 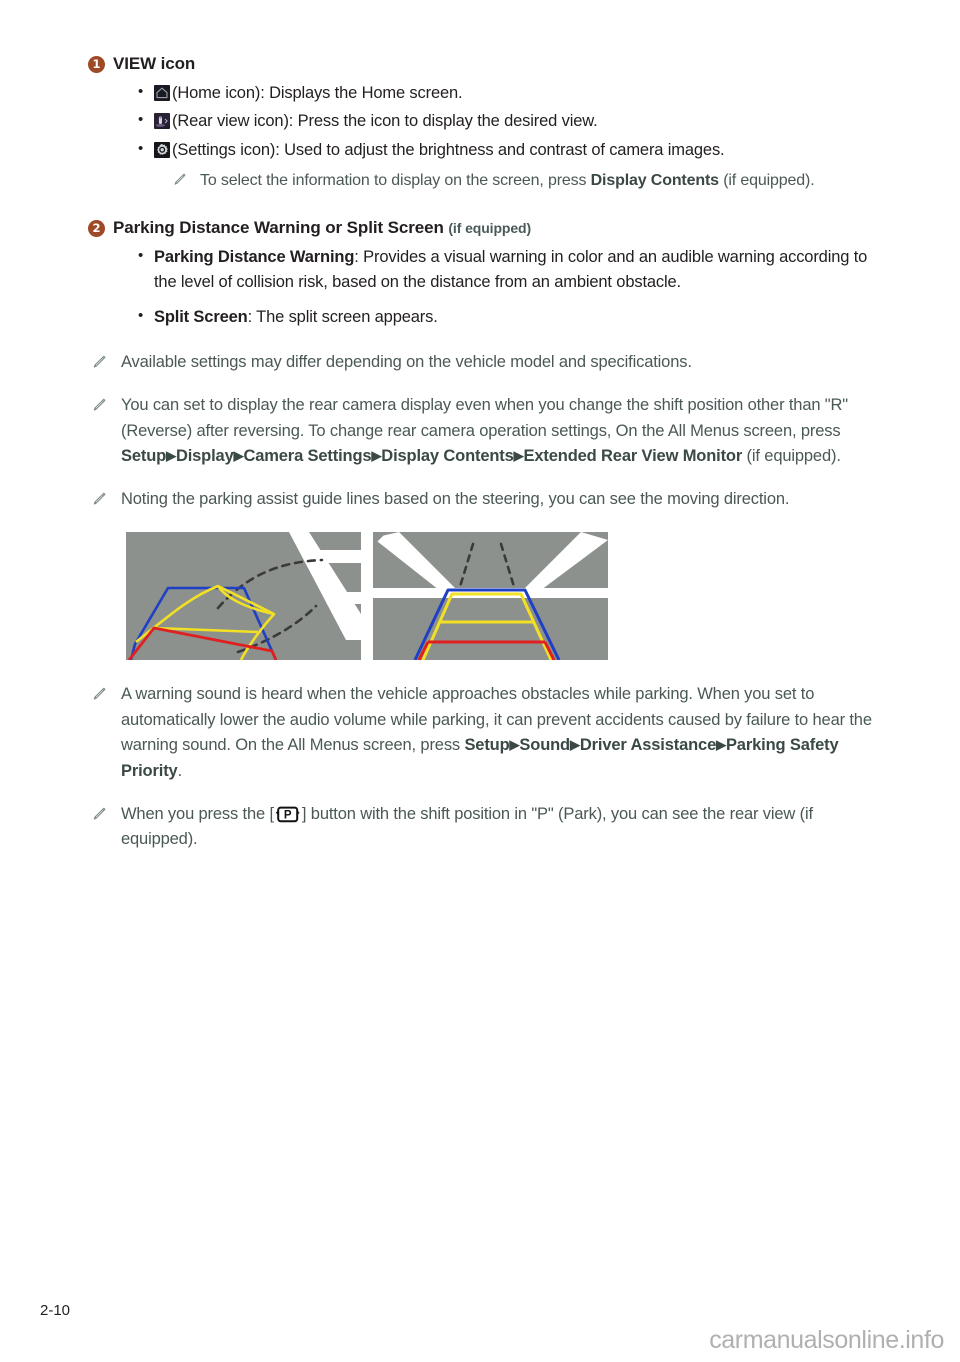 What do you see at coordinates (544, 745) in the screenshot?
I see `menu-path-sound: Sound` at bounding box center [544, 745].